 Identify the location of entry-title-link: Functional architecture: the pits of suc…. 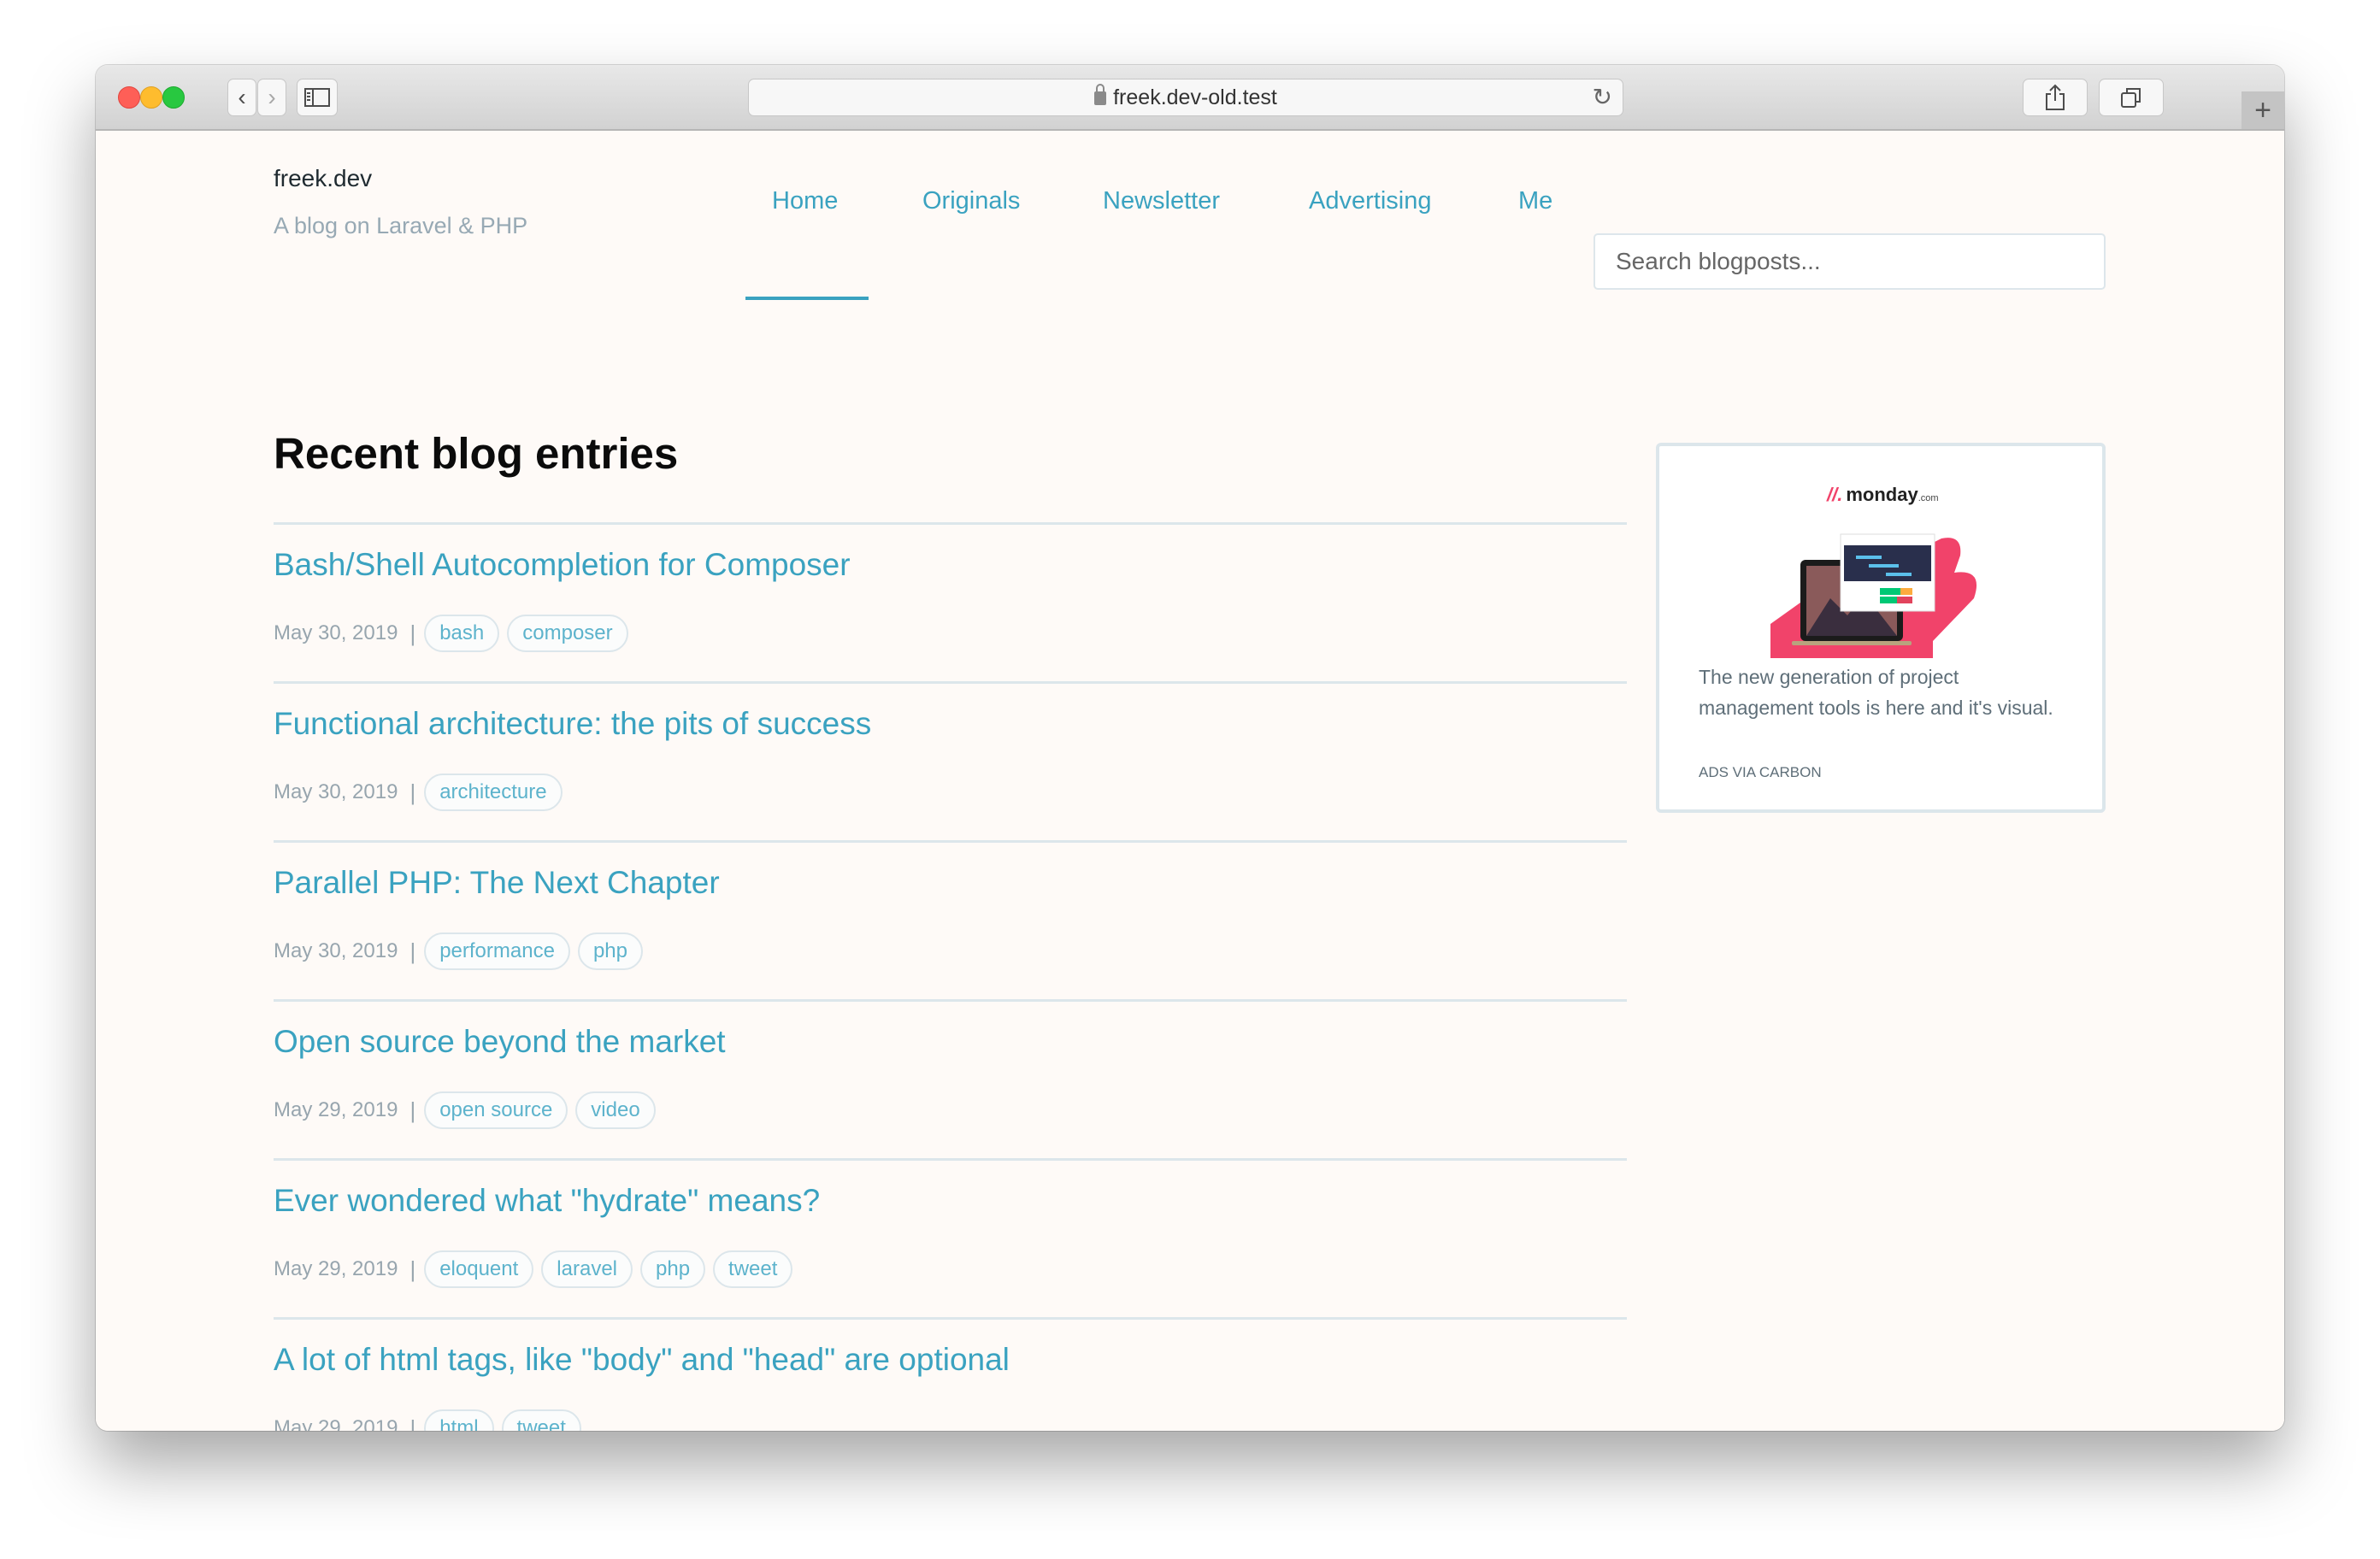
(573, 724).